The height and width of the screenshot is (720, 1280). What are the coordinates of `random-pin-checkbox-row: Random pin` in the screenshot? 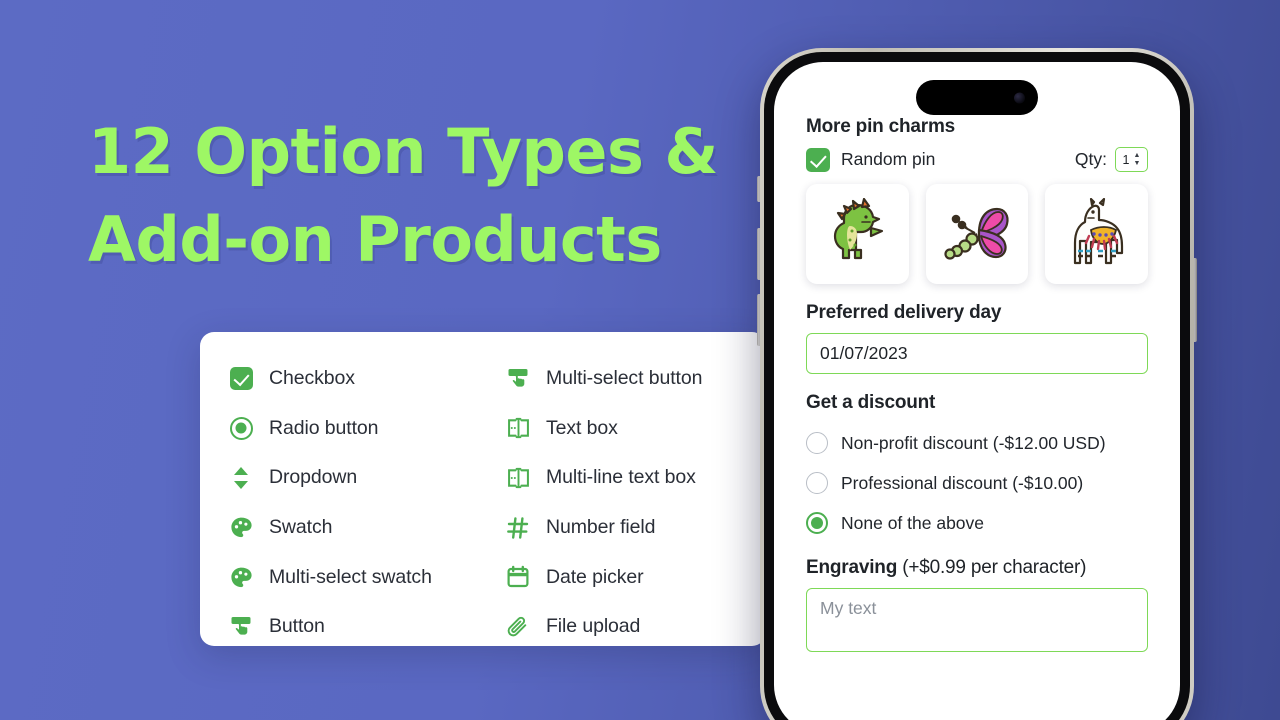 It's located at (871, 159).